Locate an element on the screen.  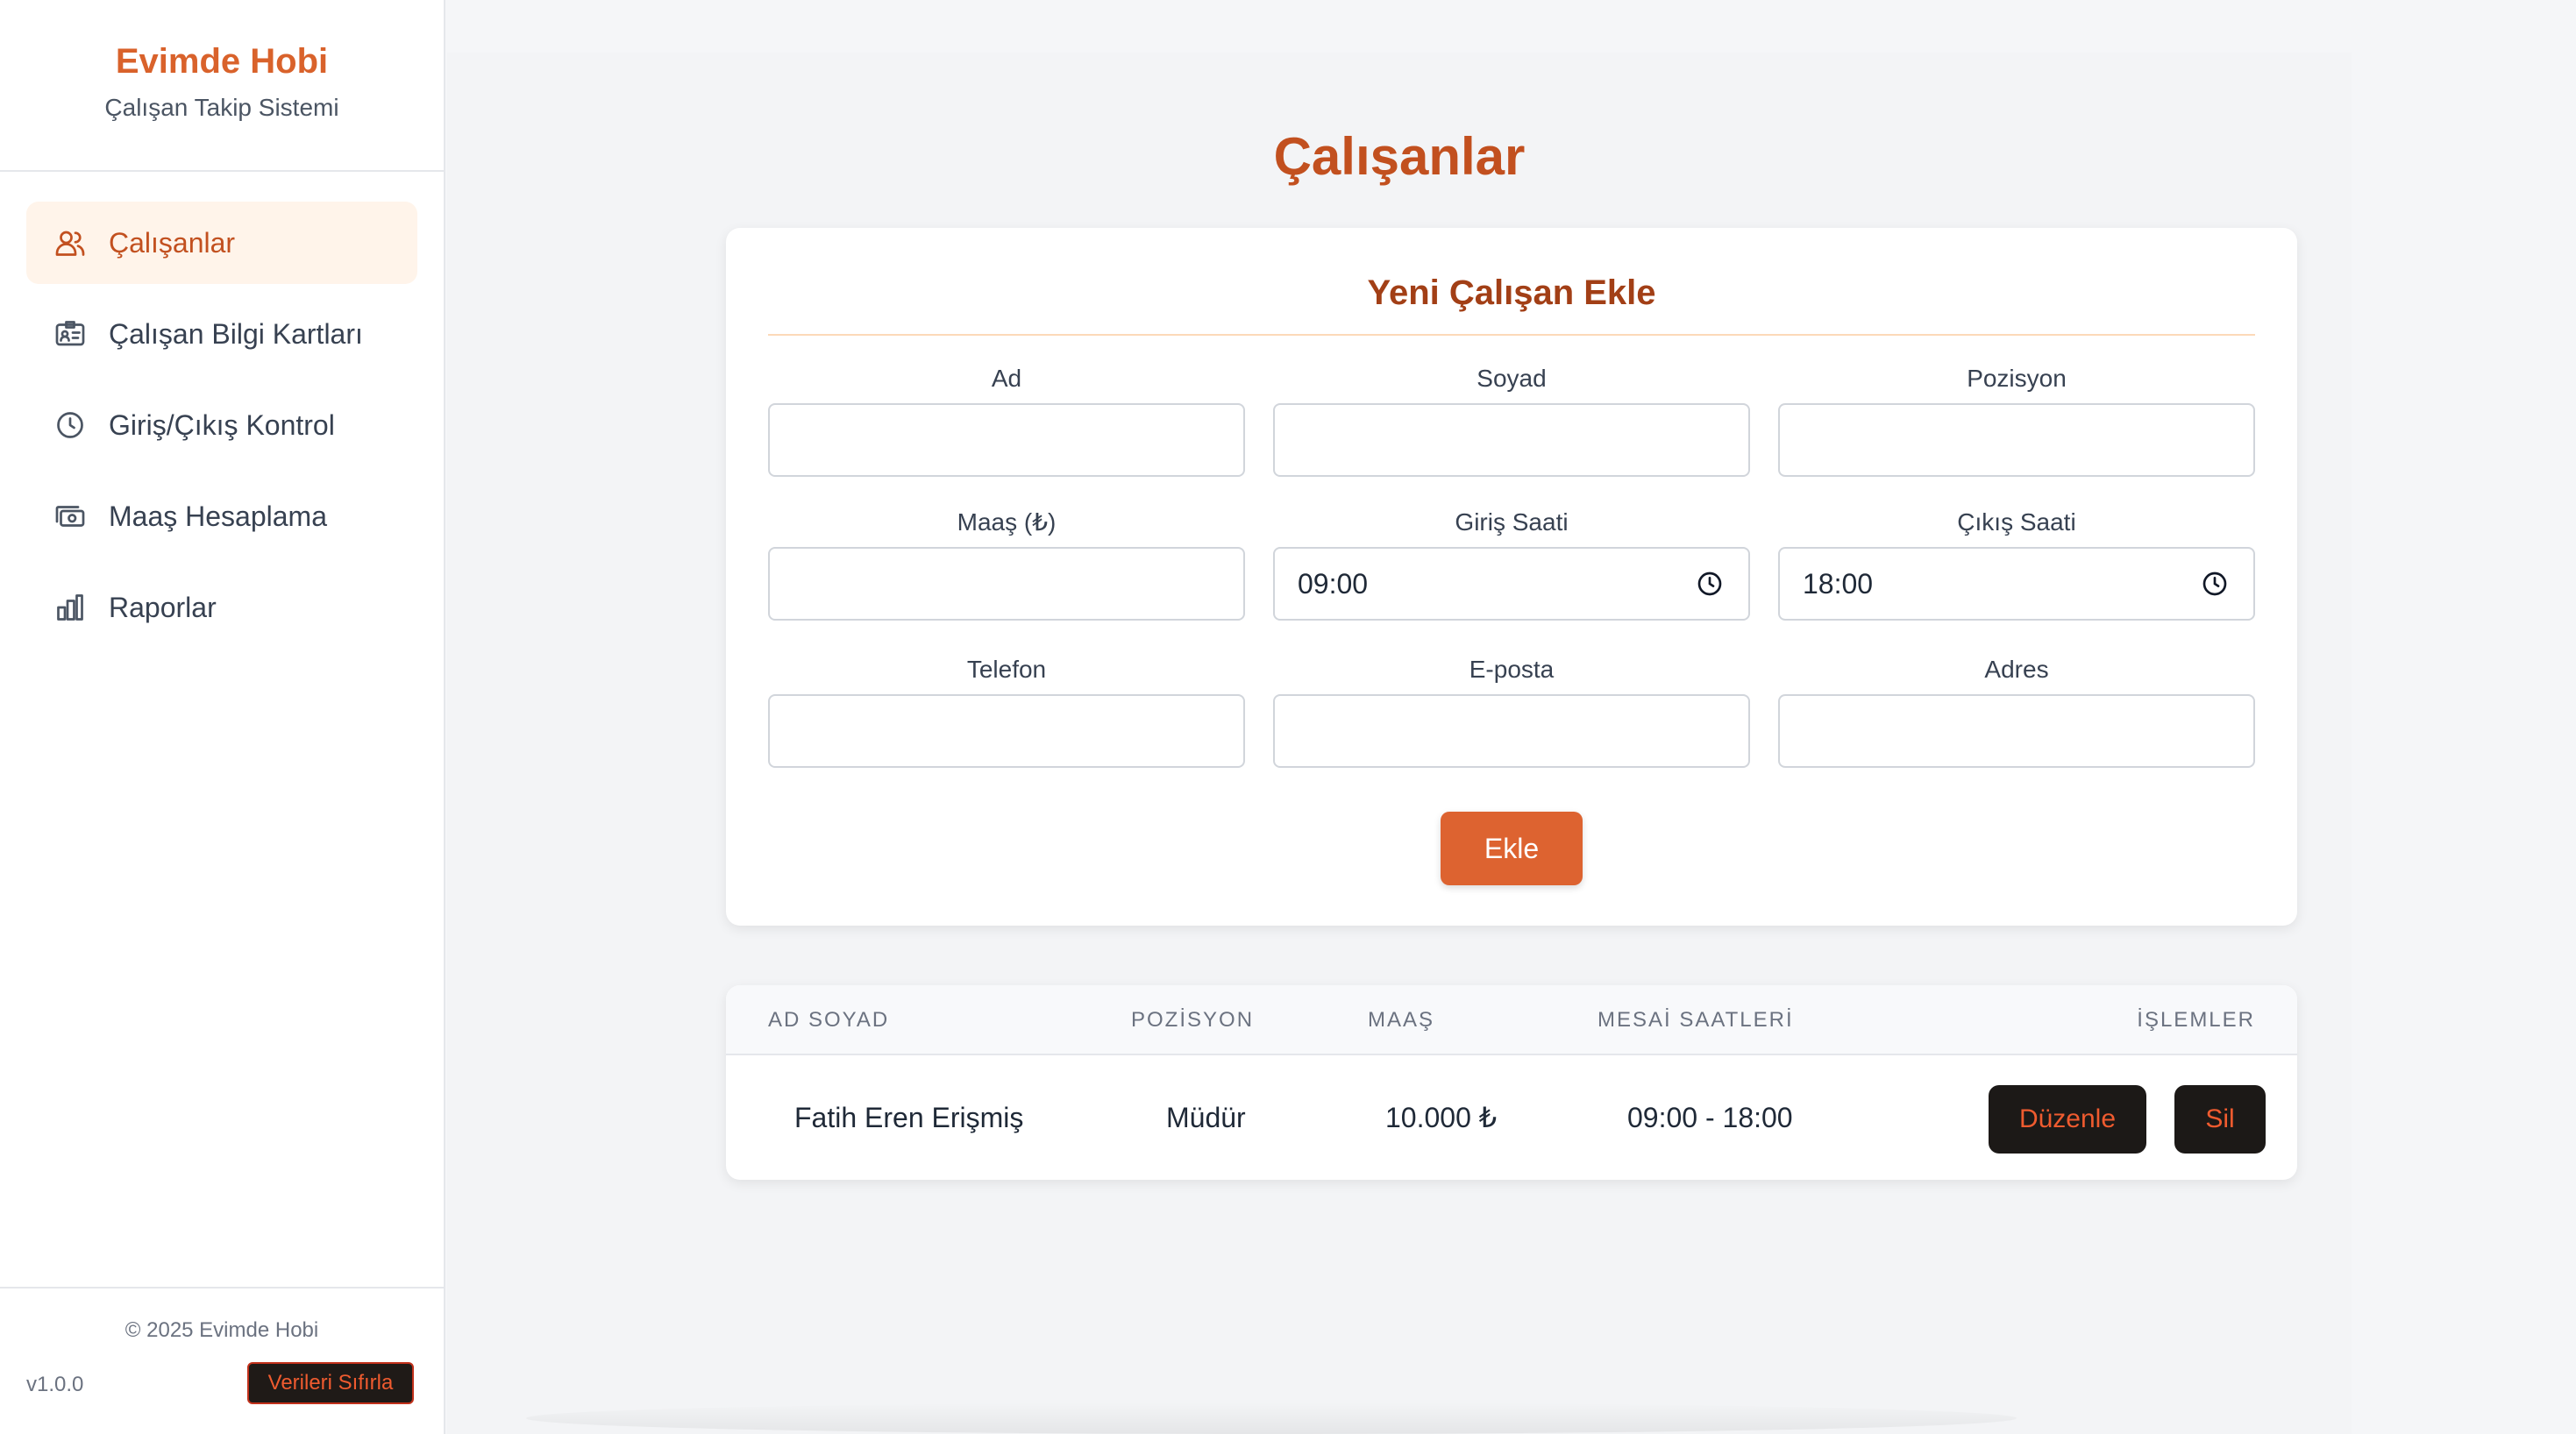
soyad-label: Soyad is located at coordinates (1512, 378).